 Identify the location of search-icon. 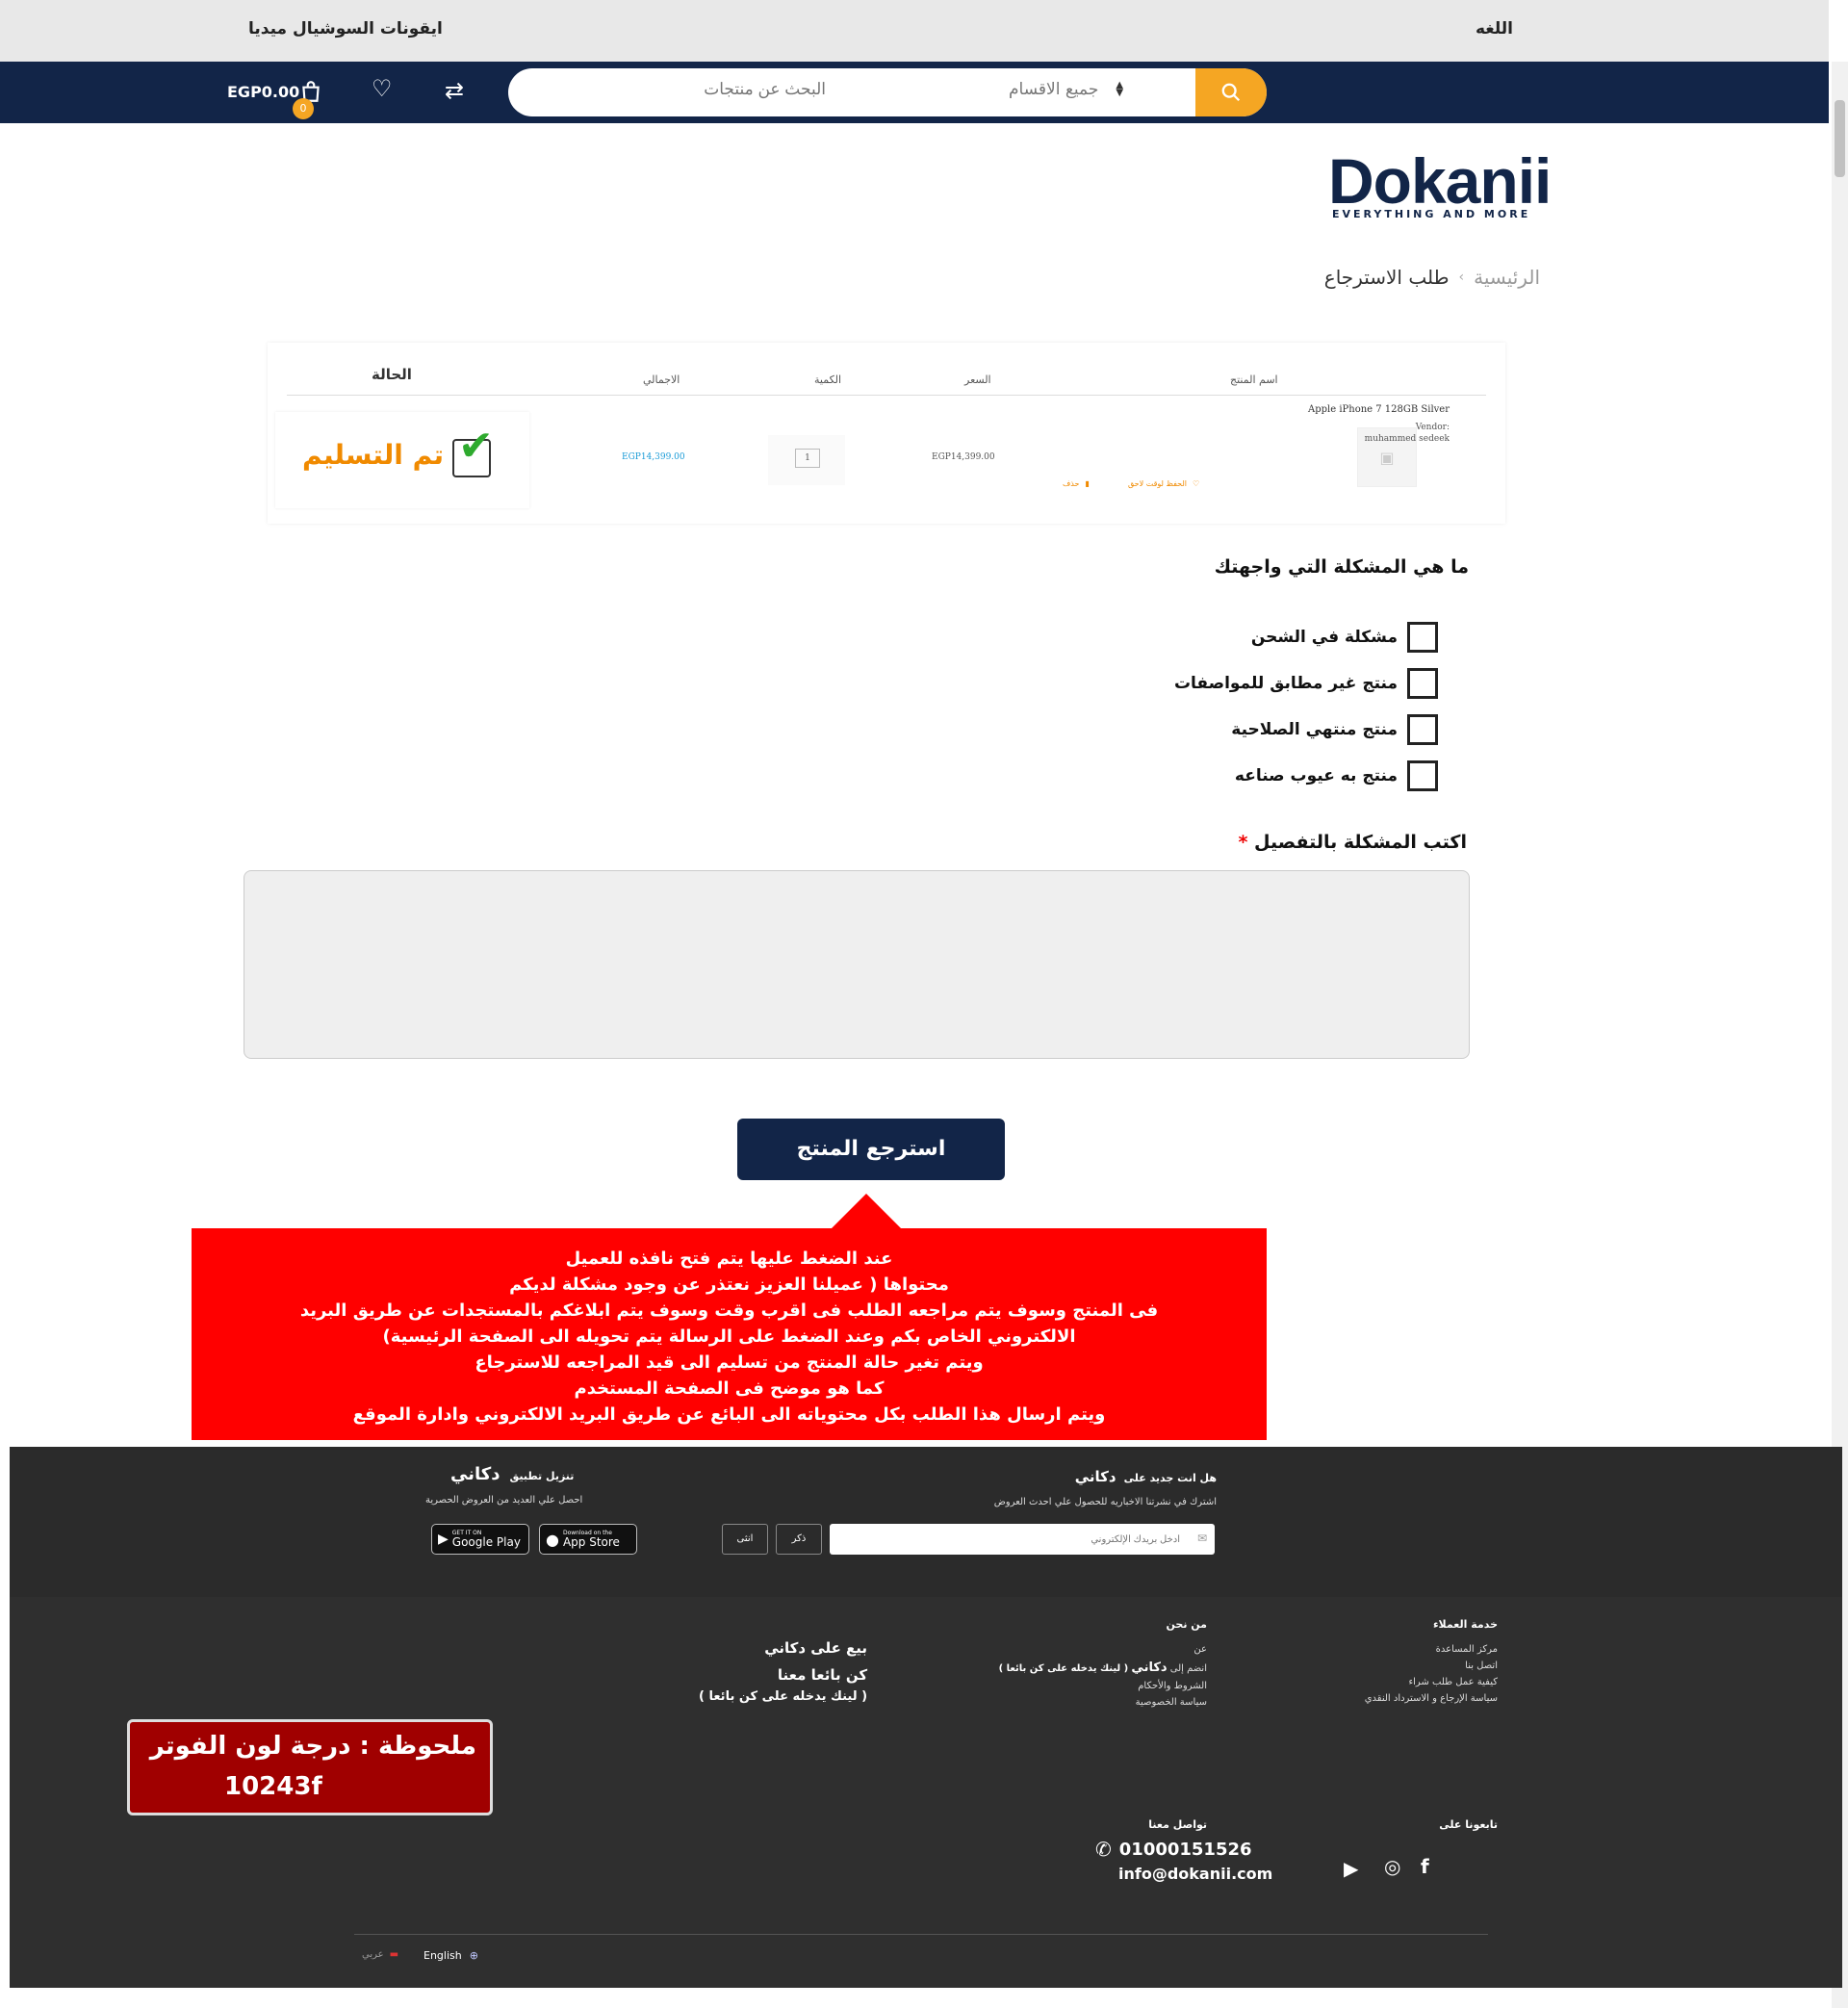
(1231, 92).